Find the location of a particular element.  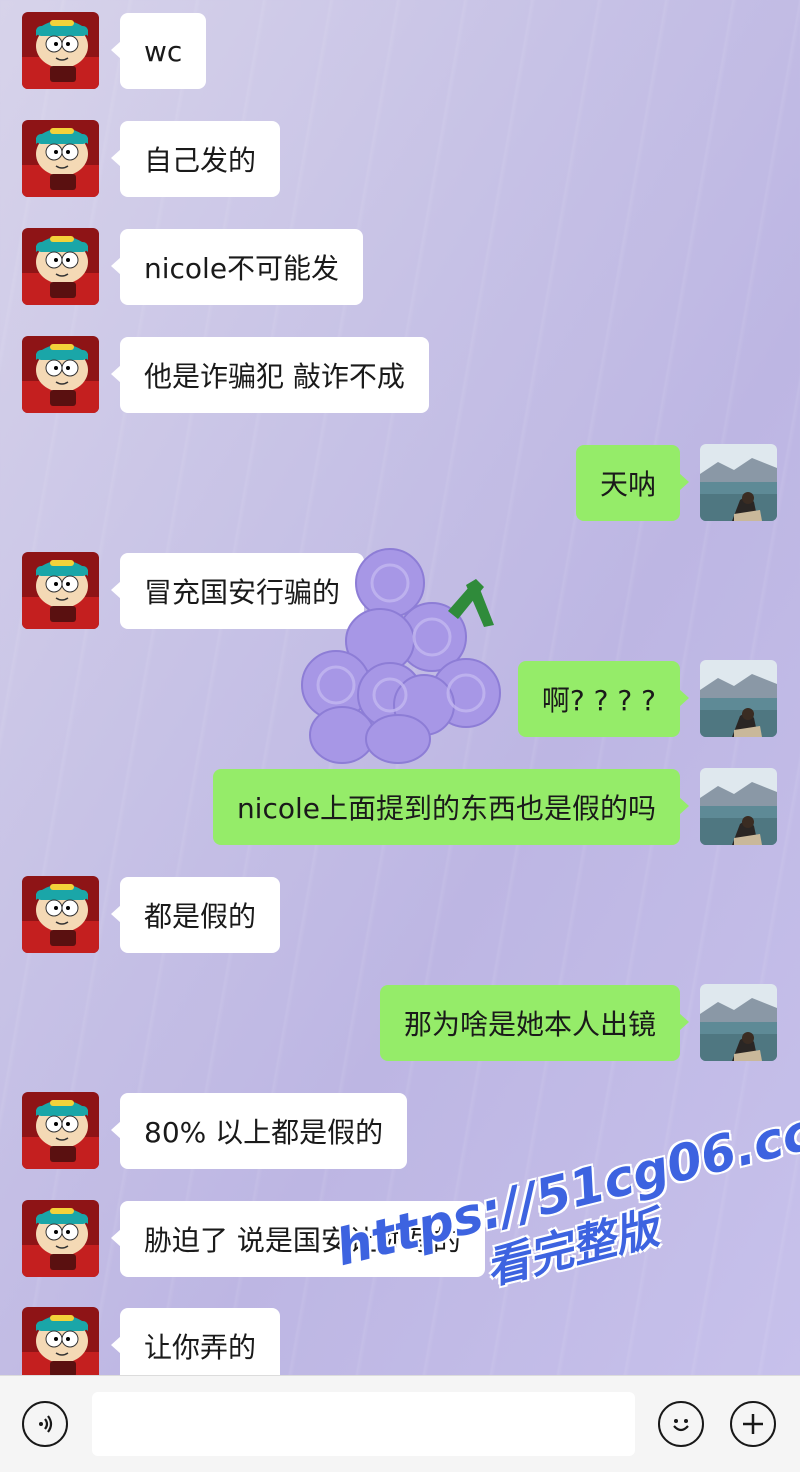

message-text: 让你弄的 is located at coordinates (200, 1347).